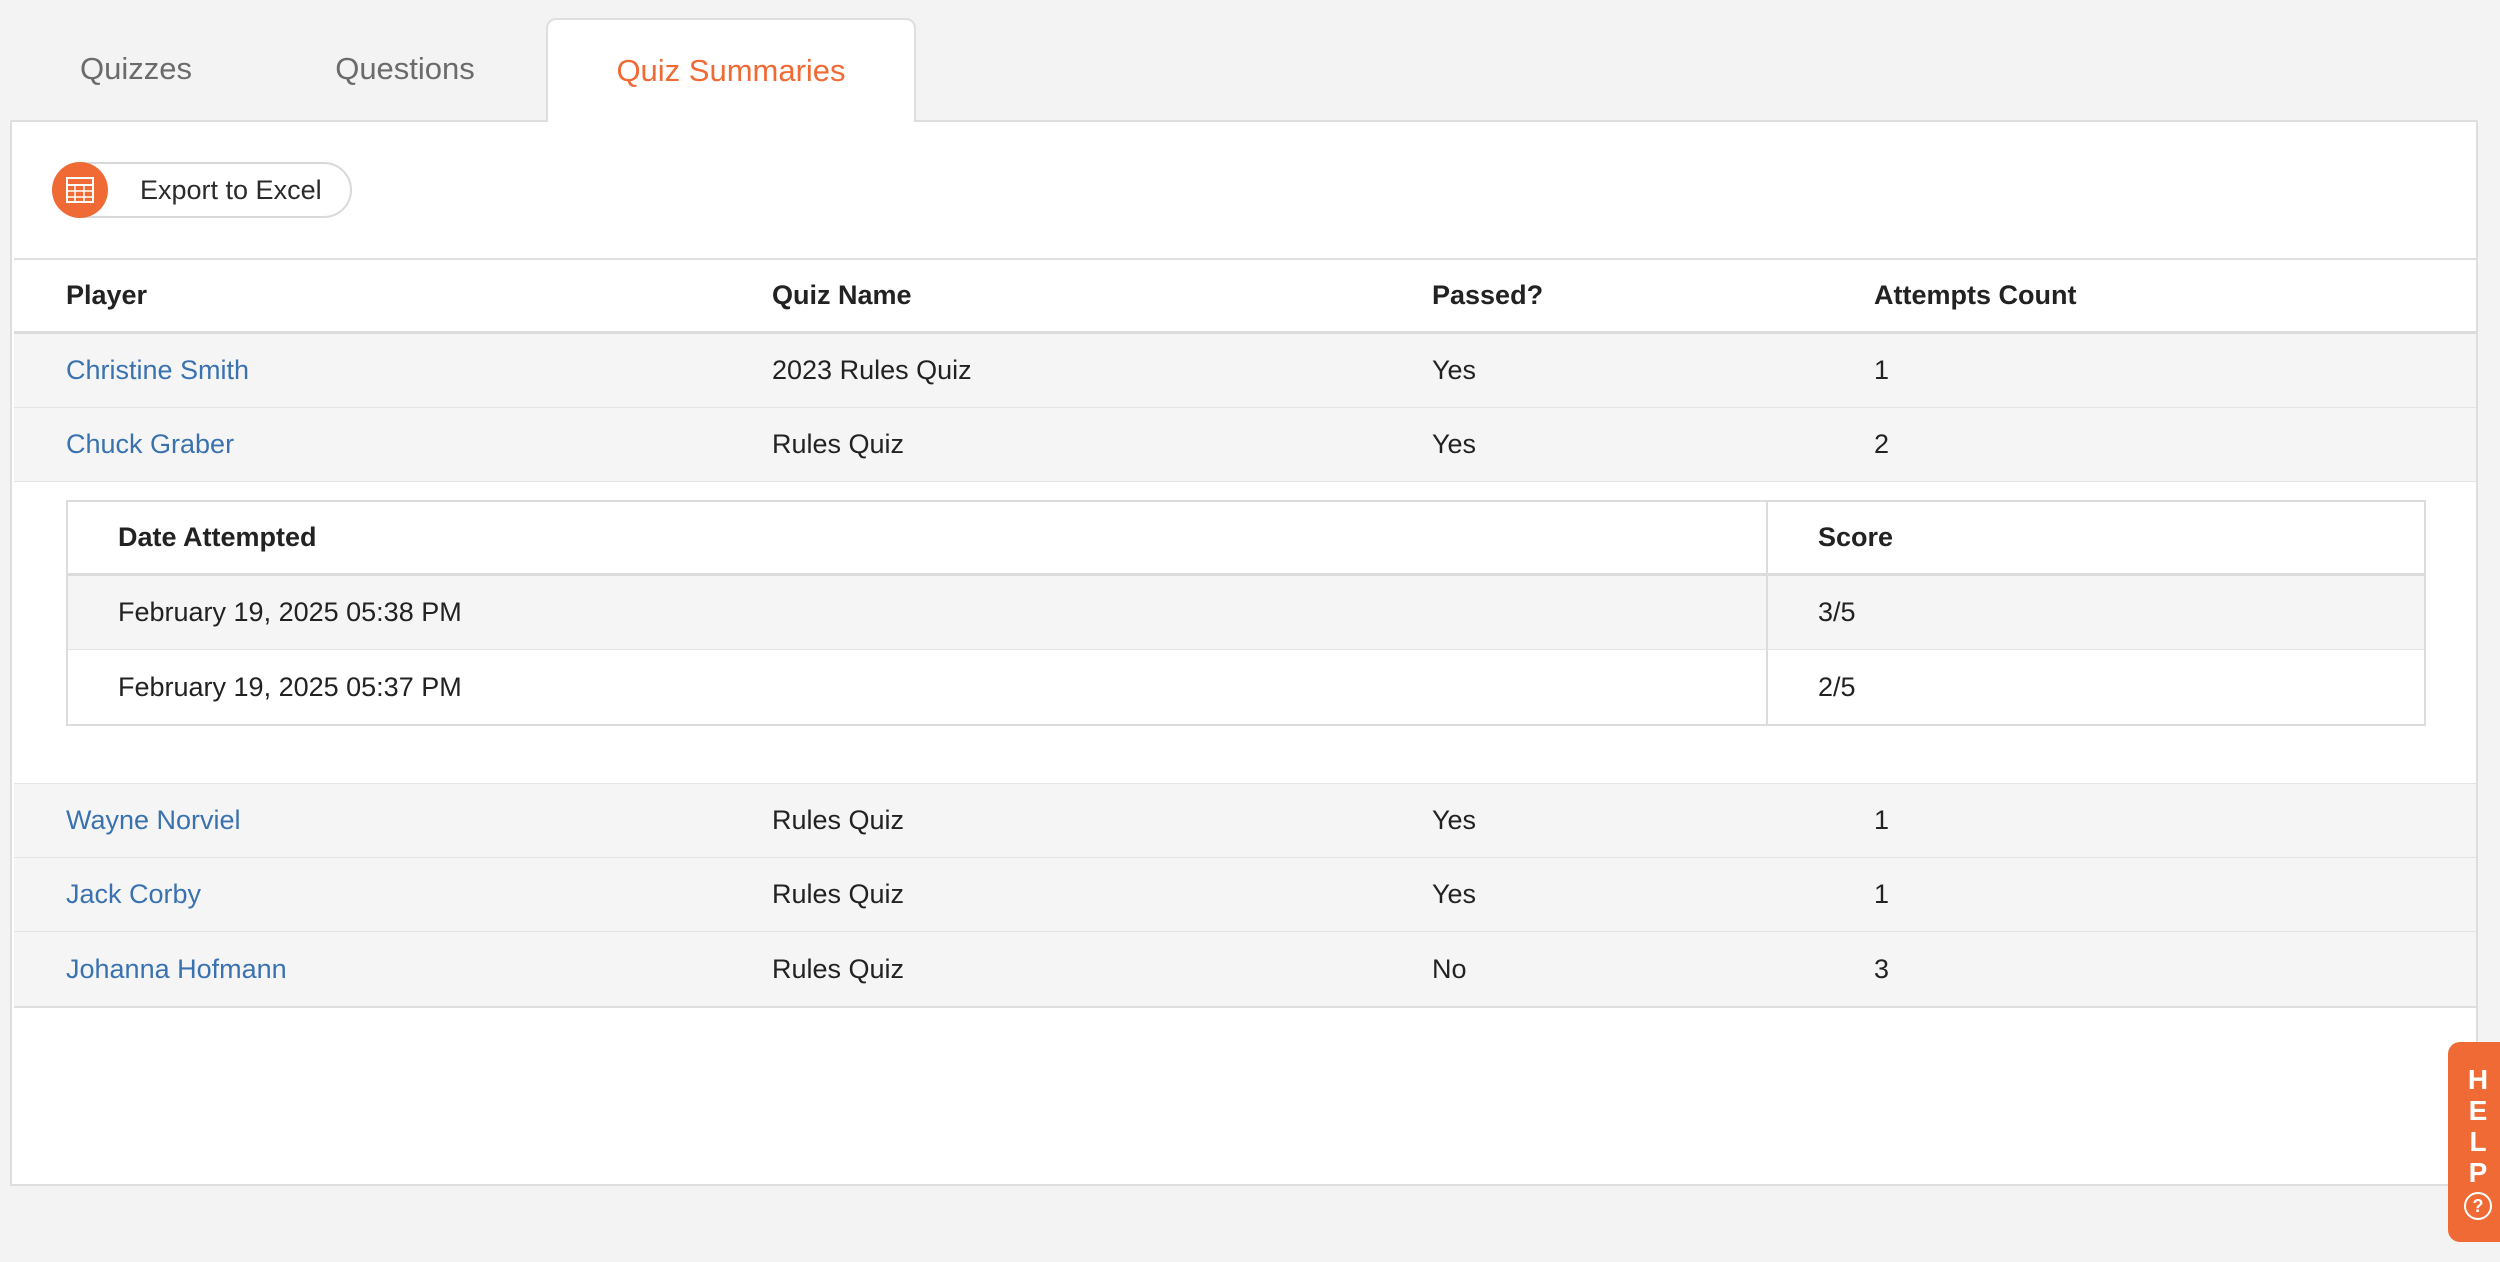 The image size is (2500, 1262). I want to click on player-link: Christine Smith, so click(157, 370).